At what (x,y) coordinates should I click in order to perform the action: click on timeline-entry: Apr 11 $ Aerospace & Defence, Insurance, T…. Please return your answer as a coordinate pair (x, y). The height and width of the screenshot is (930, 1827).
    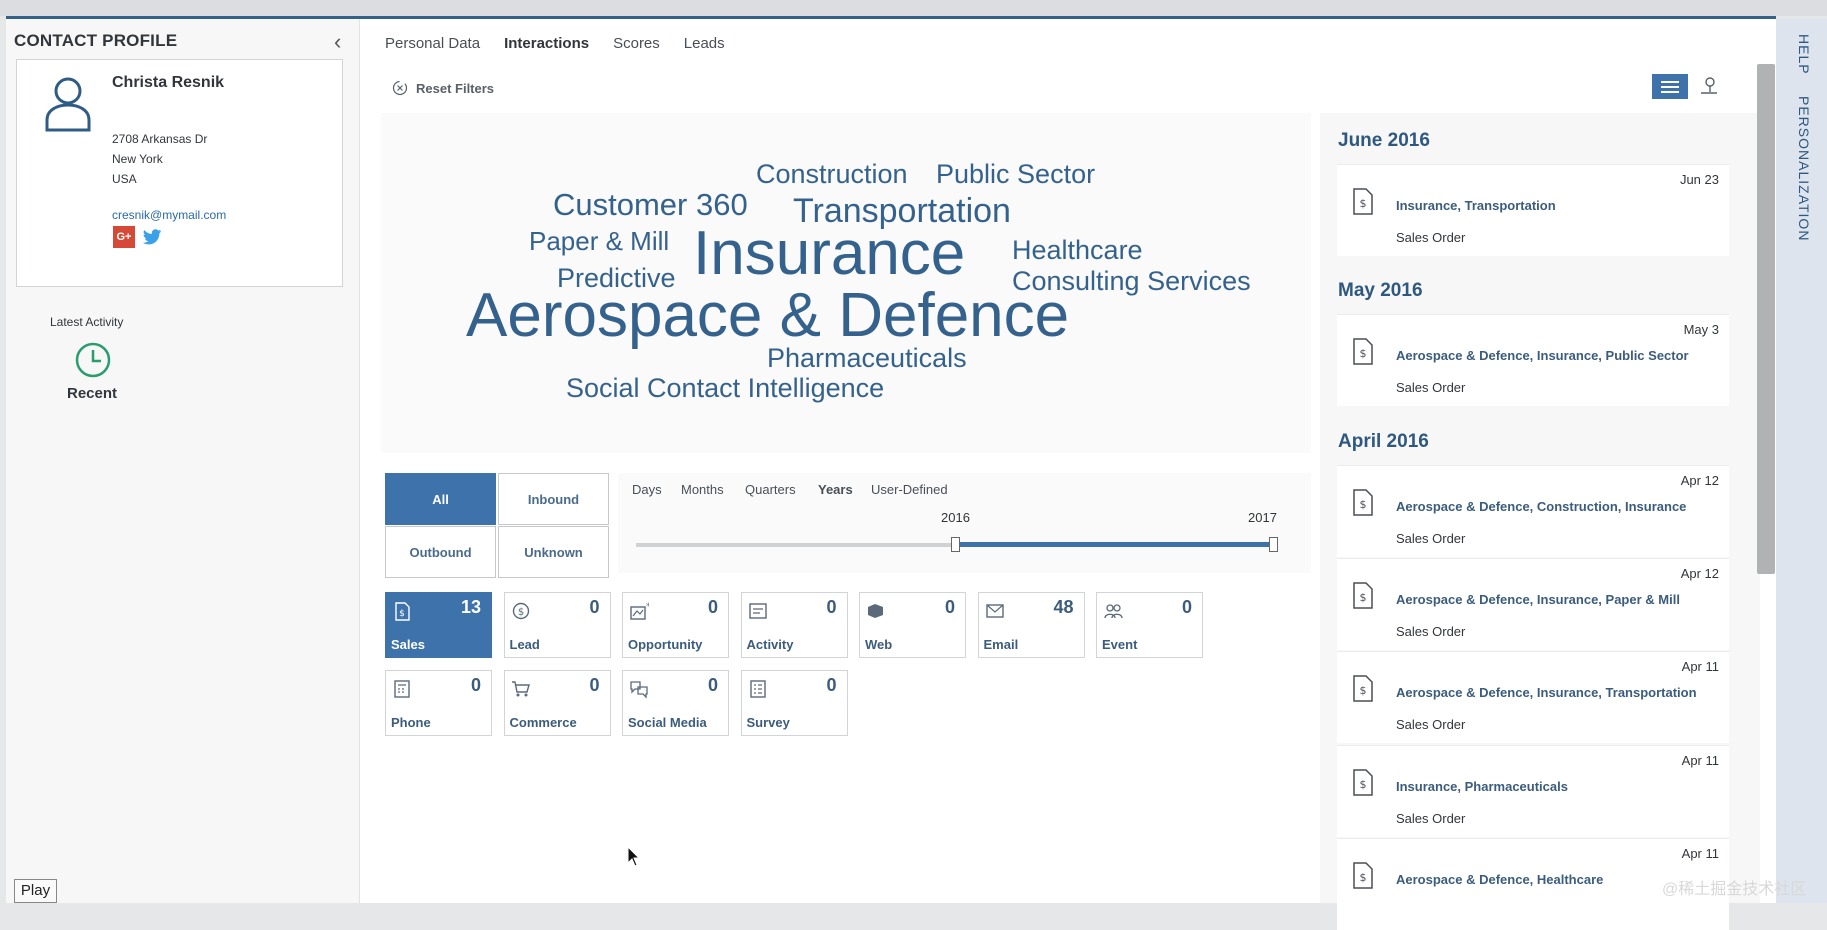
    Looking at the image, I should click on (1533, 697).